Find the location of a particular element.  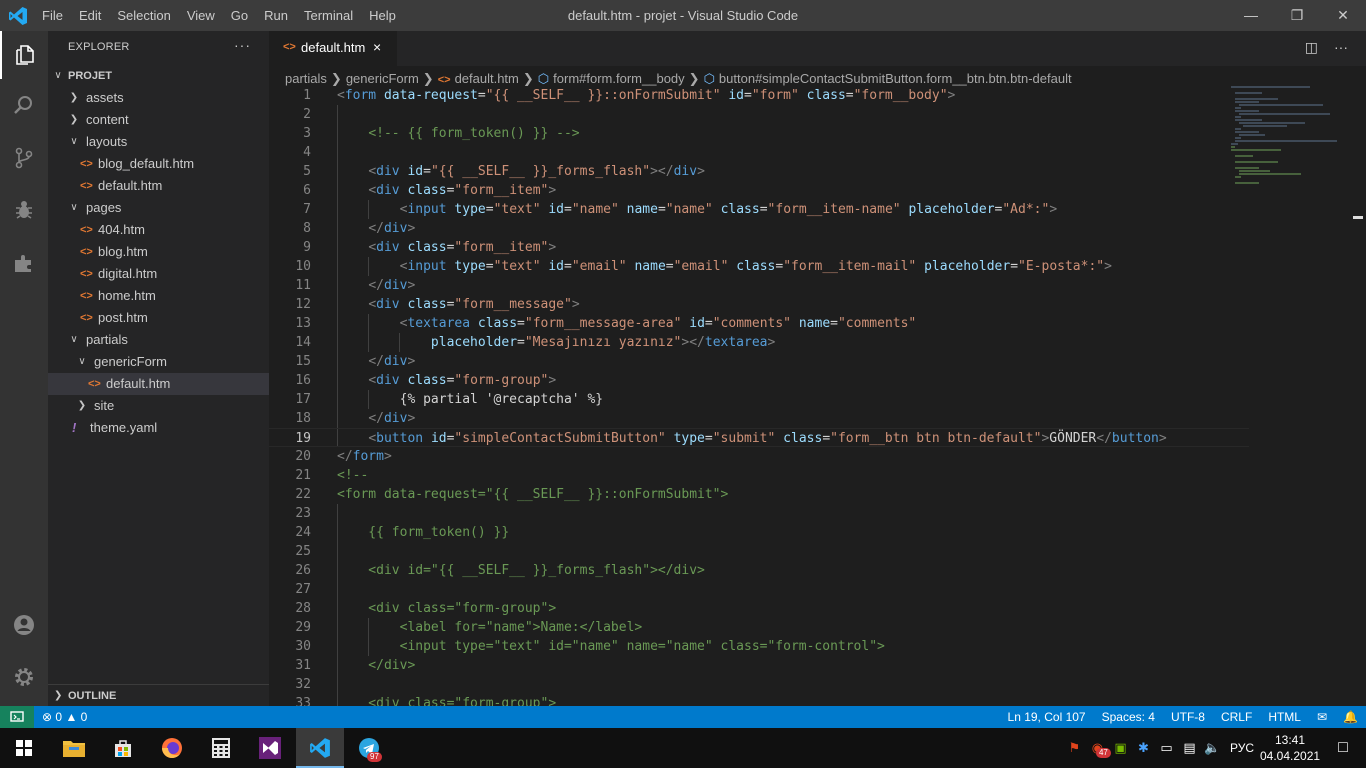

minimap is located at coordinates (1292, 161).